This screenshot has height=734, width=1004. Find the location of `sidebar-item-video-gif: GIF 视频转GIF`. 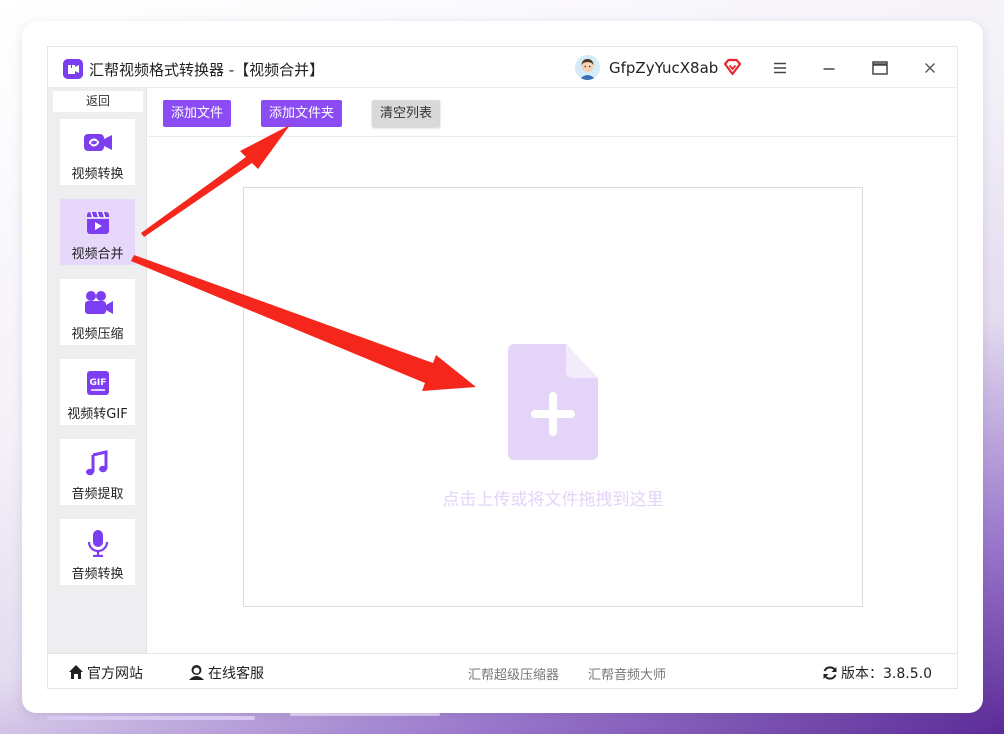

sidebar-item-video-gif: GIF 视频转GIF is located at coordinates (97, 392).